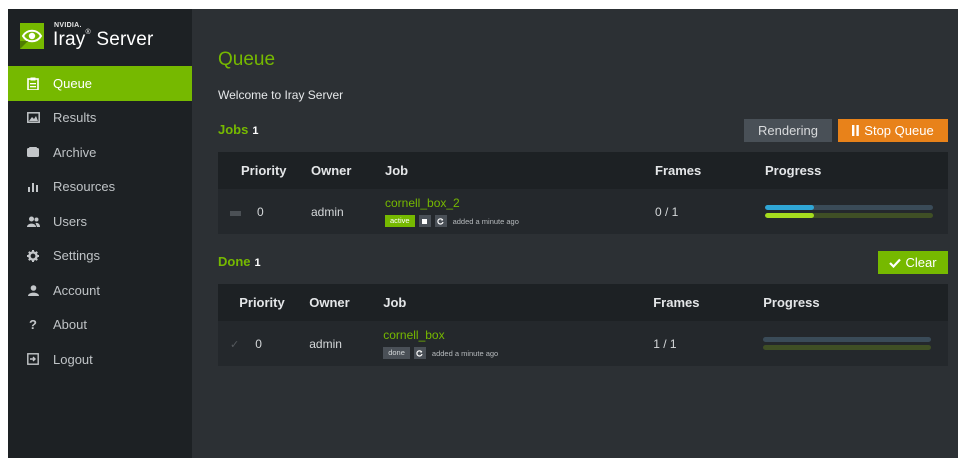 The width and height of the screenshot is (958, 458). What do you see at coordinates (84, 187) in the screenshot?
I see `sidebar-item-label: Resources` at bounding box center [84, 187].